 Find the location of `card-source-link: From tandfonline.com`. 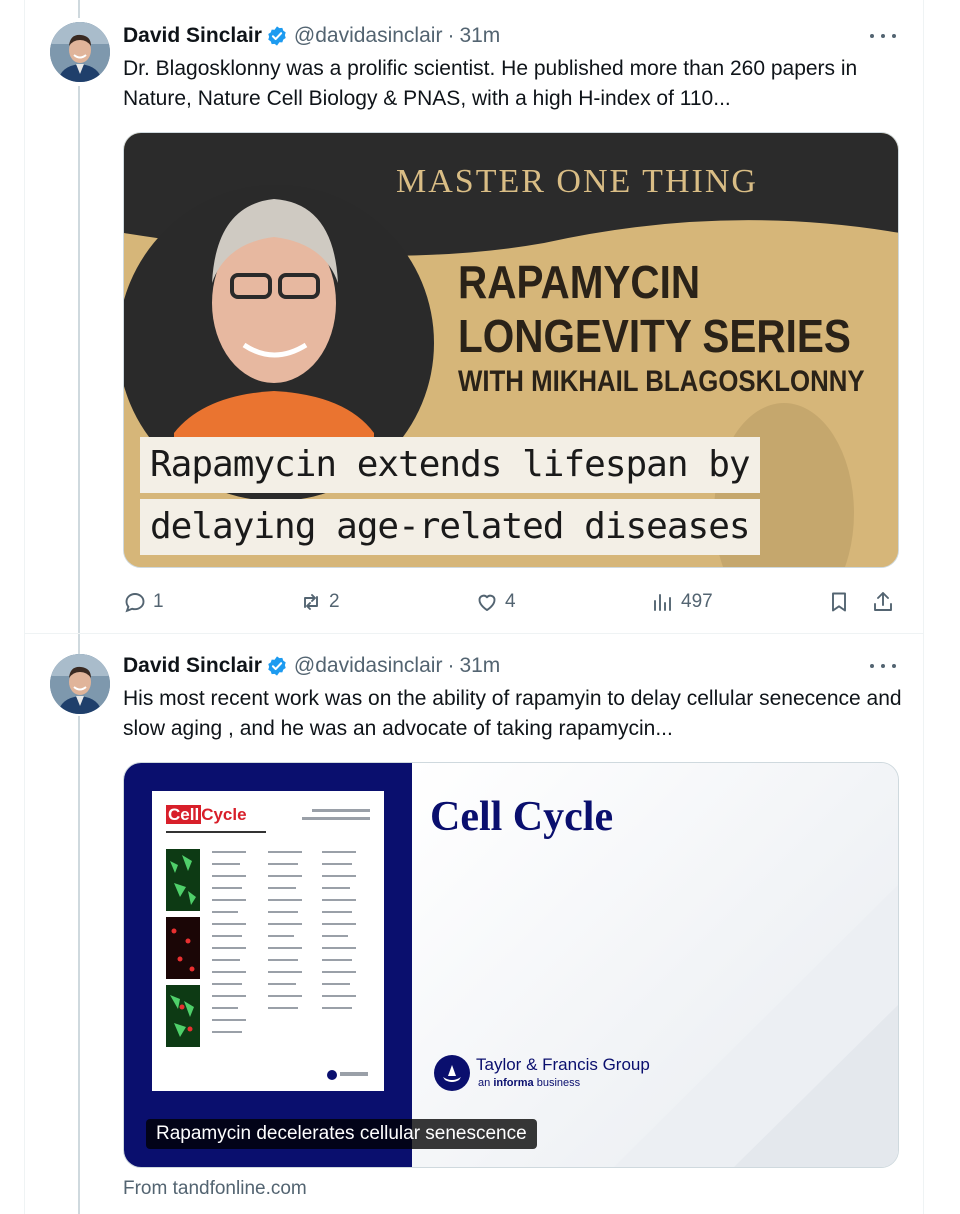

card-source-link: From tandfonline.com is located at coordinates (215, 1189).